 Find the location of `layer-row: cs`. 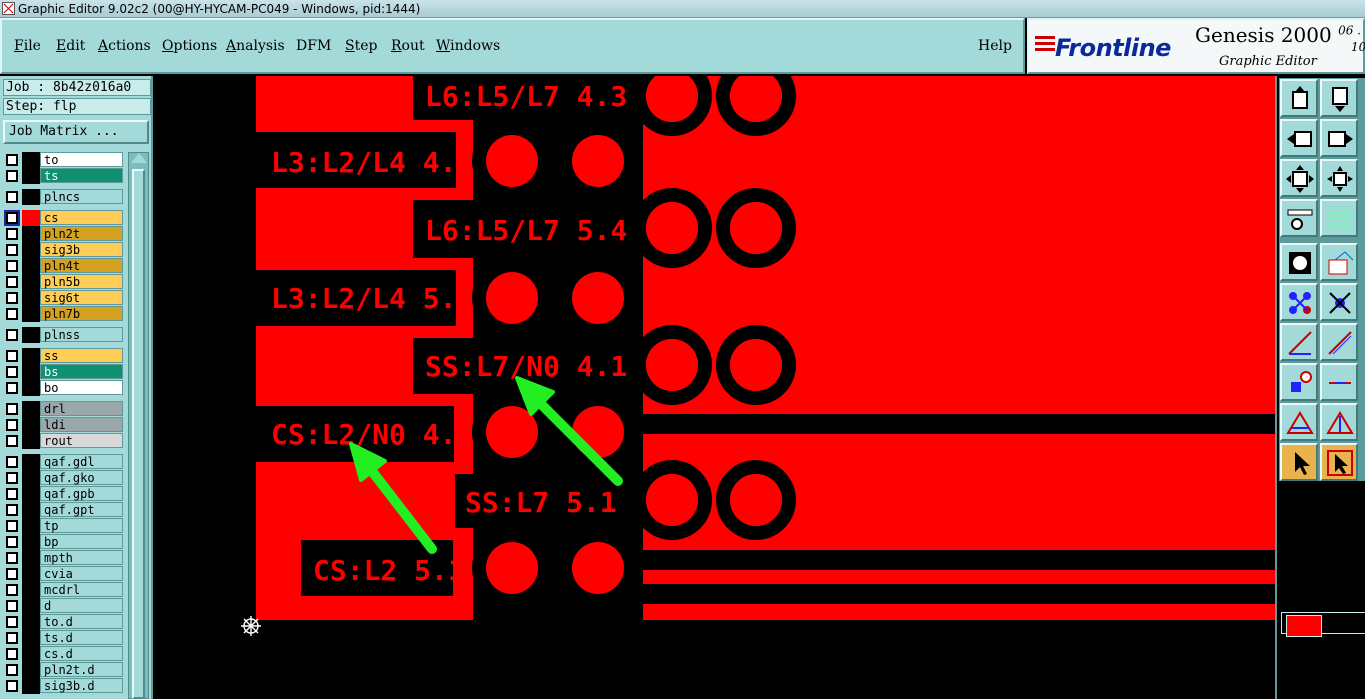

layer-row: cs is located at coordinates (64, 218).